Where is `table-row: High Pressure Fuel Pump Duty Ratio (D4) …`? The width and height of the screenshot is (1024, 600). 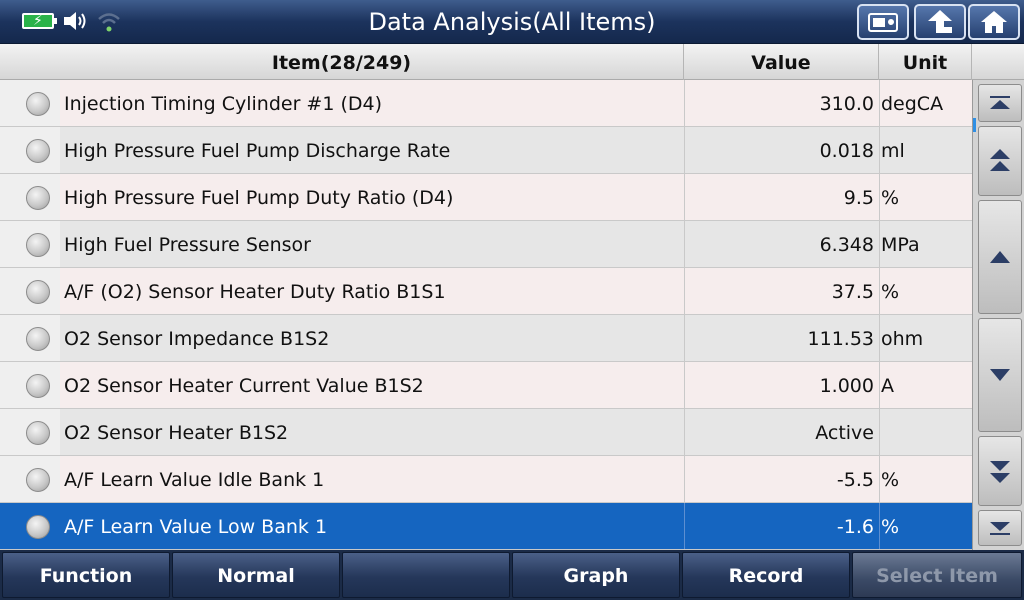 table-row: High Pressure Fuel Pump Duty Ratio (D4) … is located at coordinates (486, 197).